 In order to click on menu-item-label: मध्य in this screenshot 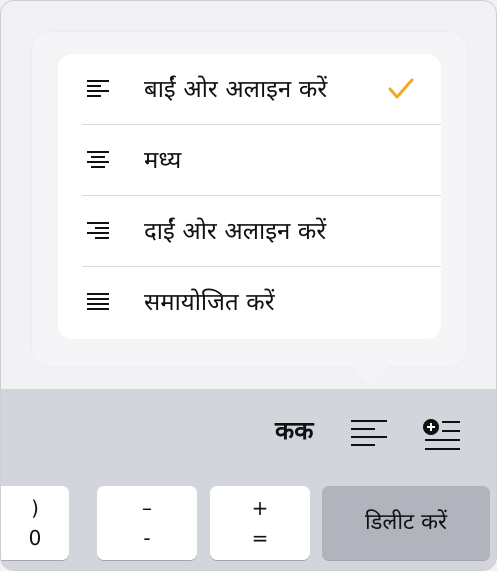, I will do `click(163, 160)`.